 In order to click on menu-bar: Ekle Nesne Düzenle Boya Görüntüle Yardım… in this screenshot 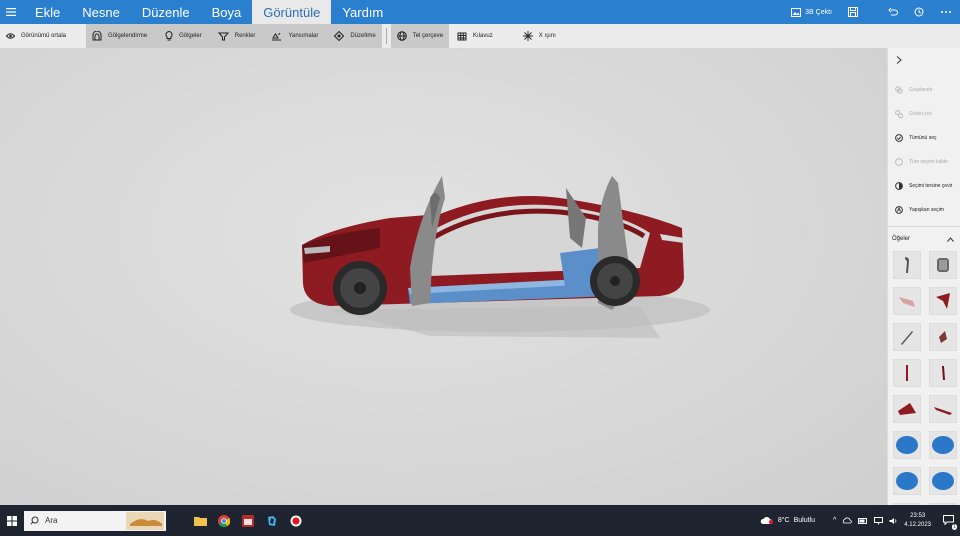, I will do `click(480, 12)`.